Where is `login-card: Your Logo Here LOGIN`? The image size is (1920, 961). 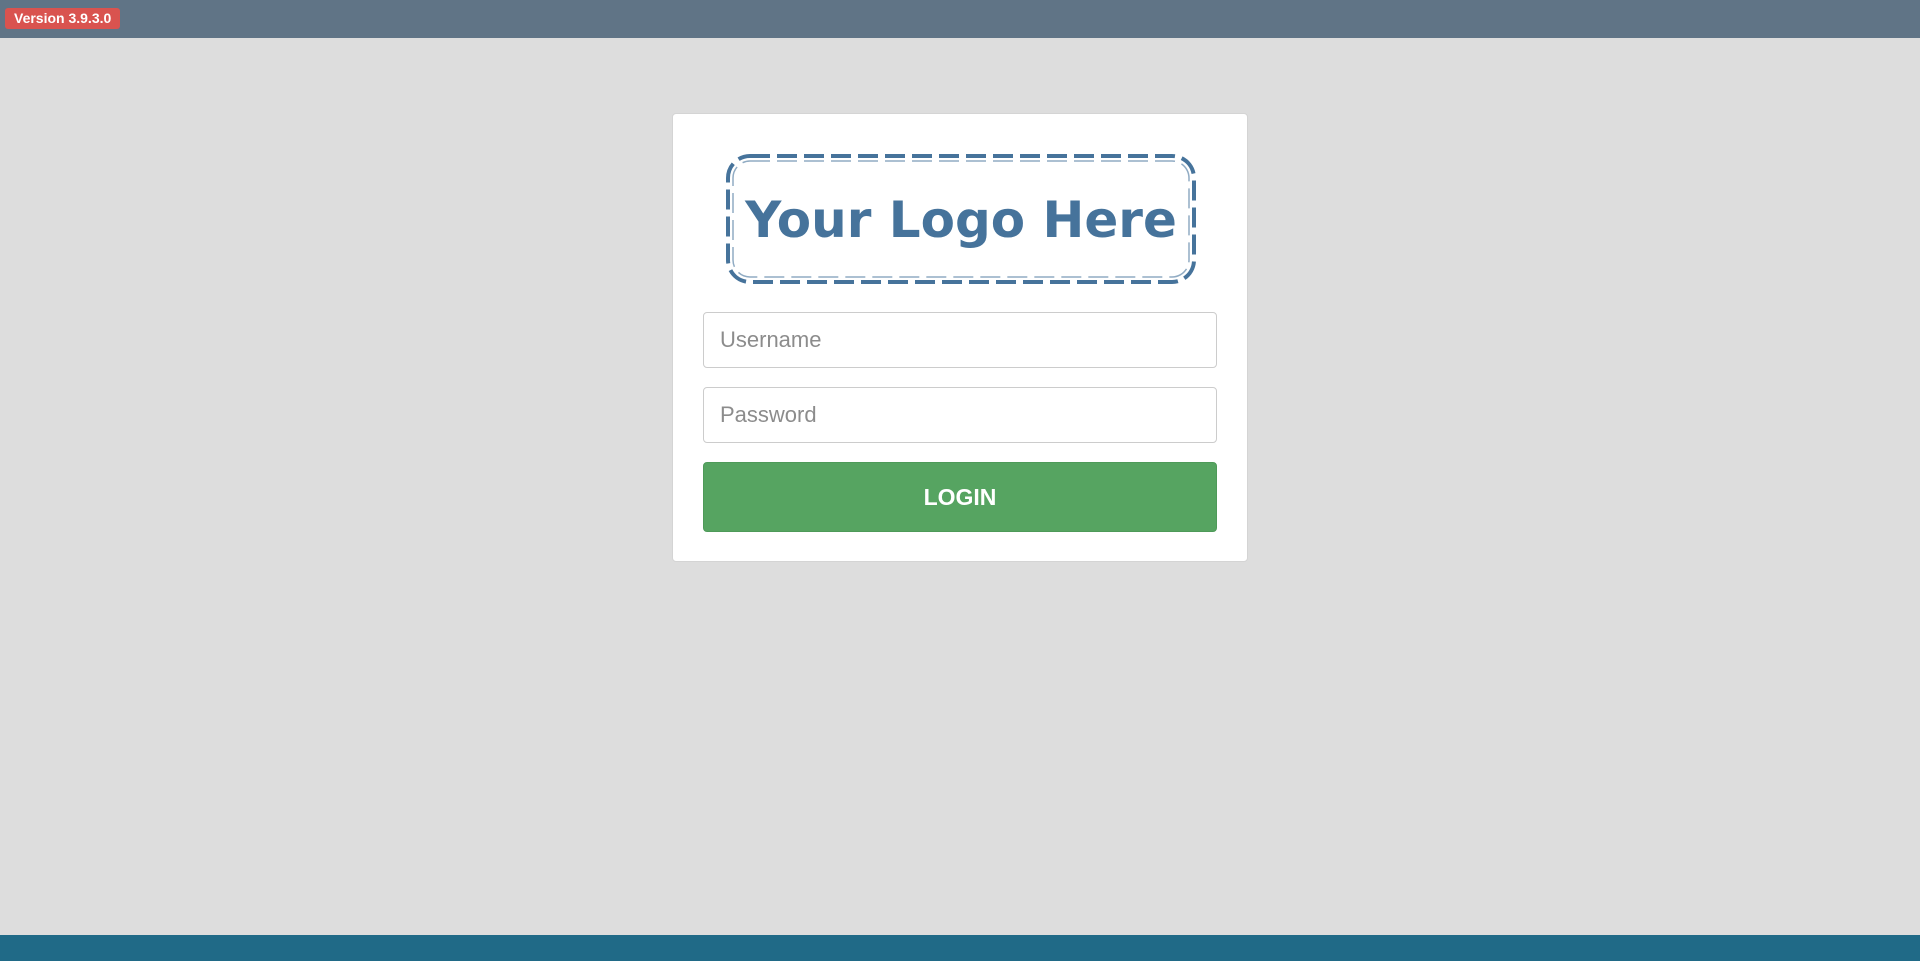
login-card: Your Logo Here LOGIN is located at coordinates (960, 337).